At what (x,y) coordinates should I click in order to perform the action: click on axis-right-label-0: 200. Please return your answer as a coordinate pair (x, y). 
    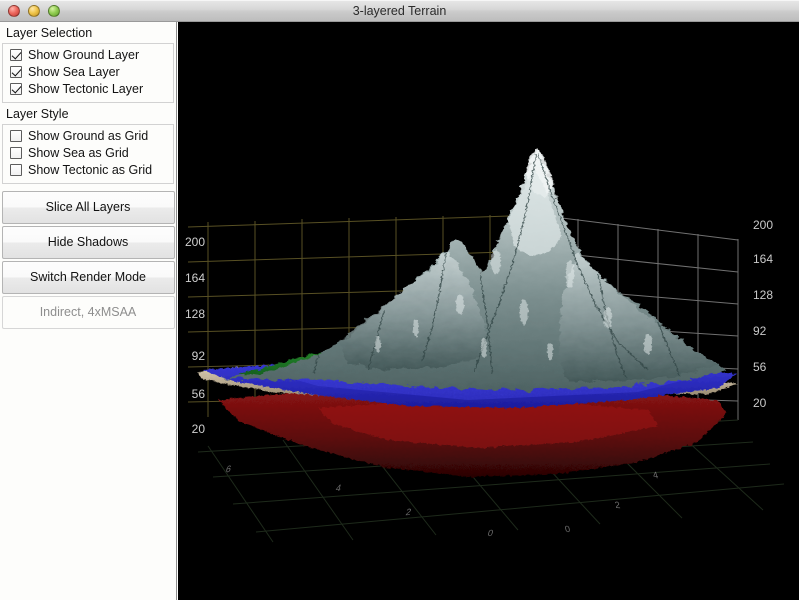
    Looking at the image, I should click on (763, 225).